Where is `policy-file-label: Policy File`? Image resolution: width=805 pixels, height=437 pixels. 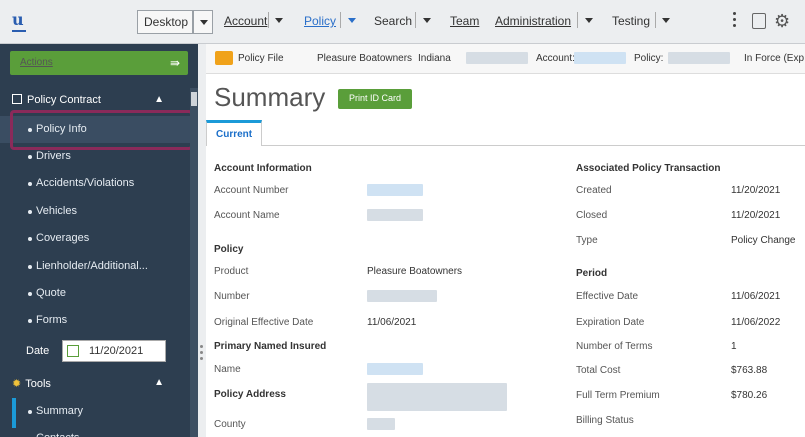 policy-file-label: Policy File is located at coordinates (261, 58).